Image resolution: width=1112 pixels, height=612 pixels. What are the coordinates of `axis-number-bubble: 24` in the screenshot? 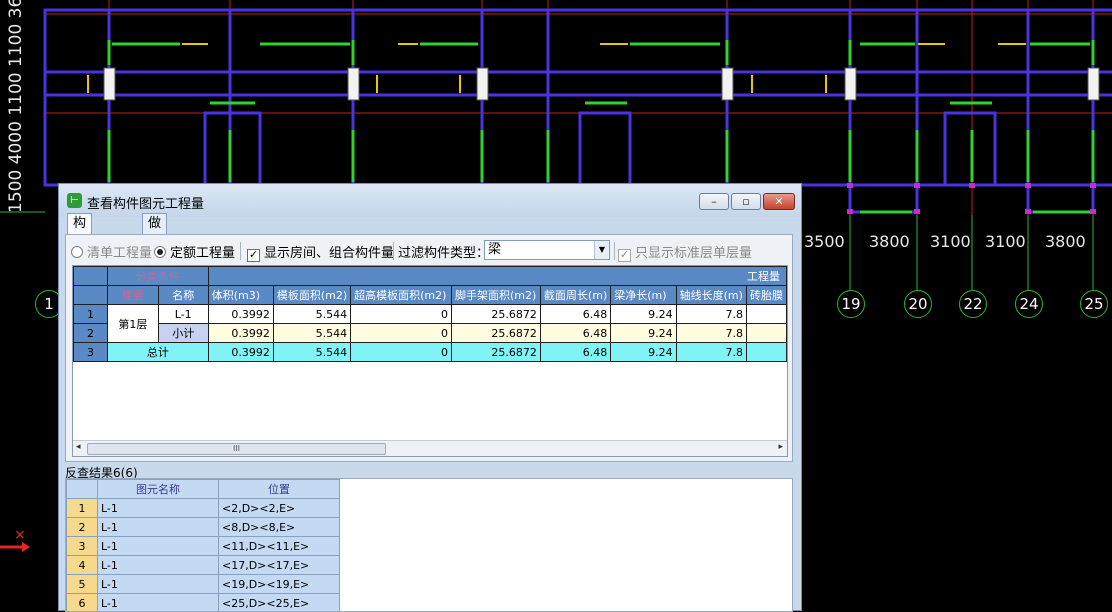 It's located at (1029, 304).